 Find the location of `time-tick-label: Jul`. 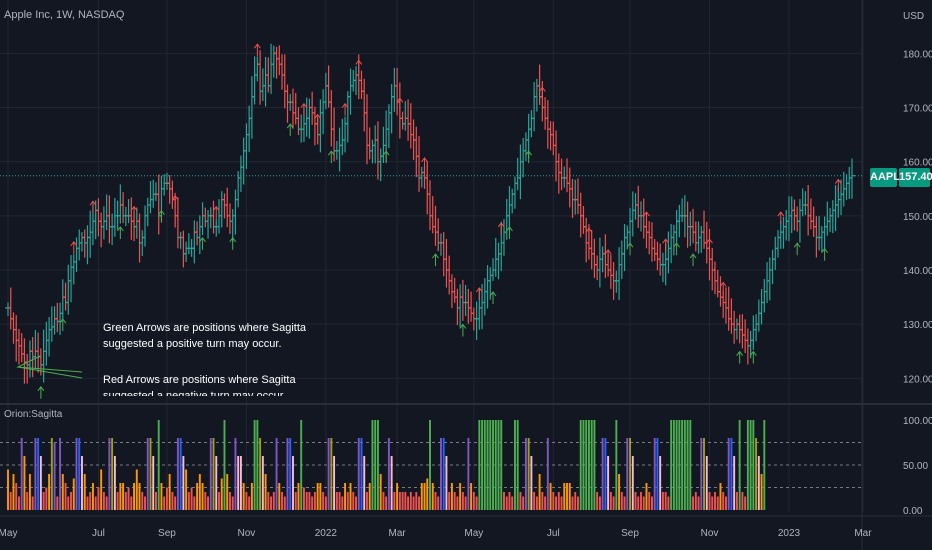

time-tick-label: Jul is located at coordinates (98, 533).